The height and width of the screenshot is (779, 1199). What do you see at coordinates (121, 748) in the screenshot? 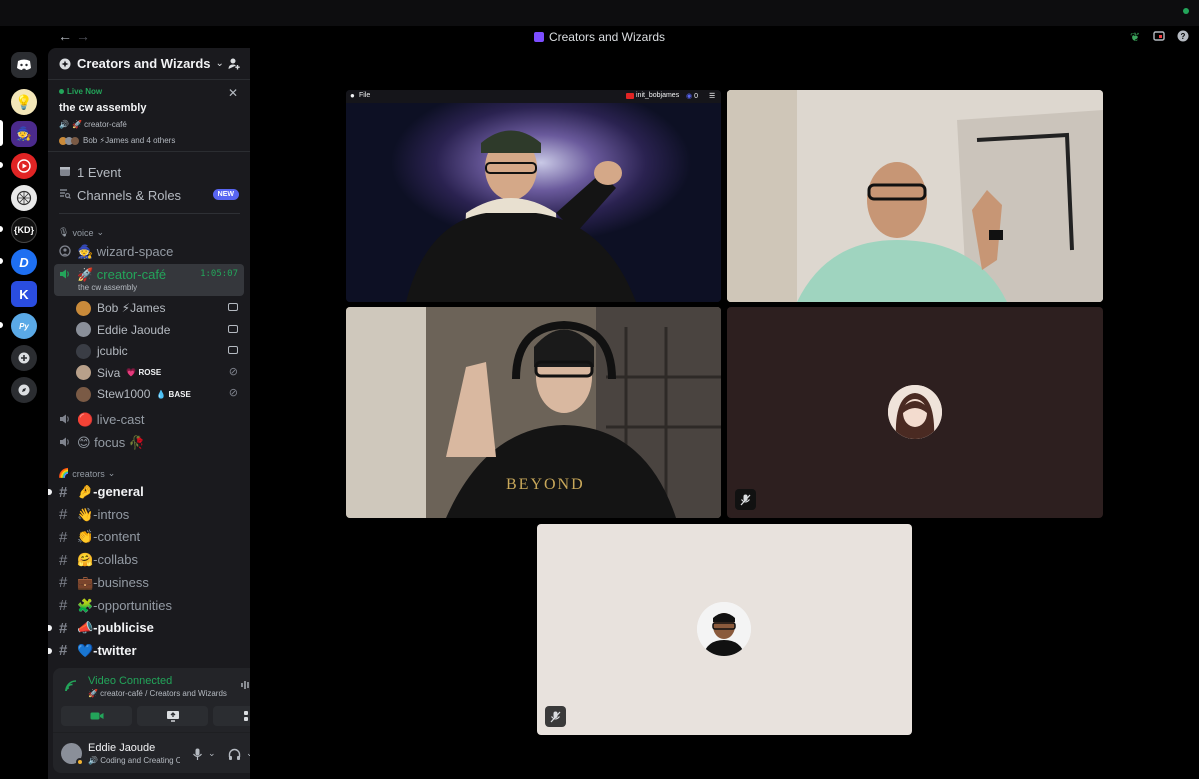
I see `user-name: Eddie Jaoude` at bounding box center [121, 748].